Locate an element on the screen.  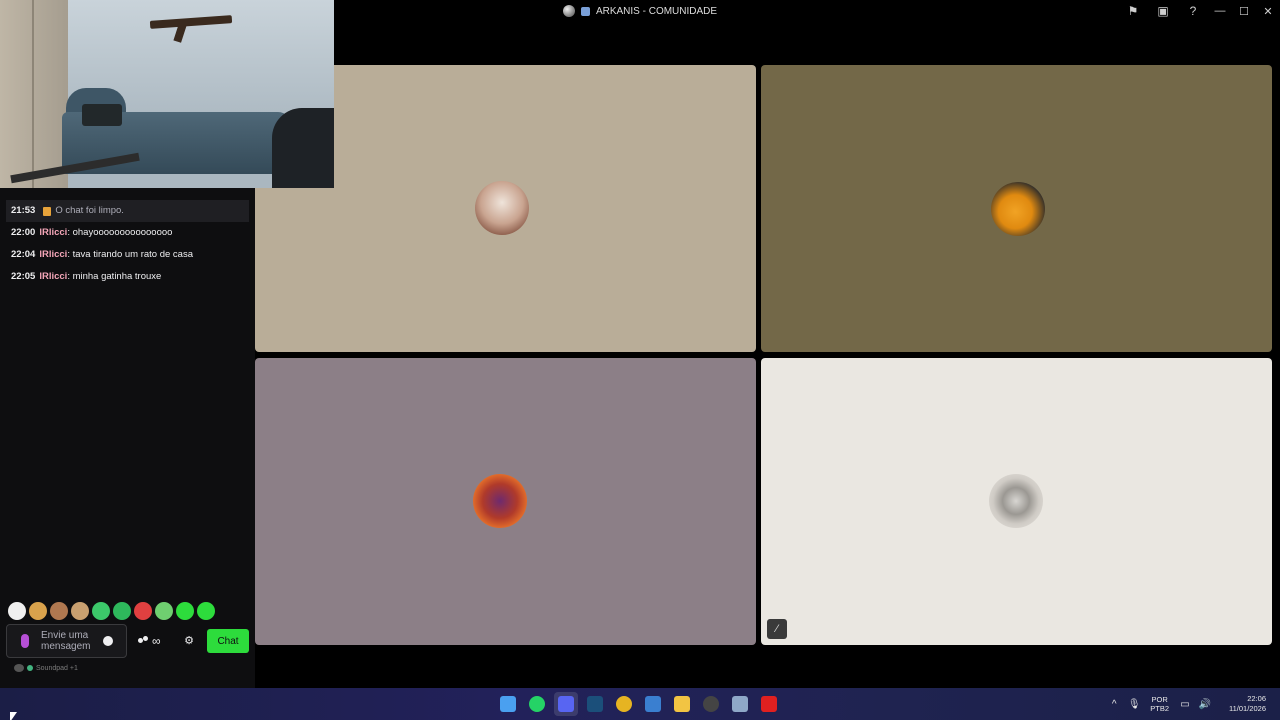
message-text: minha gatinha trouxe is located at coordinates (117, 276).